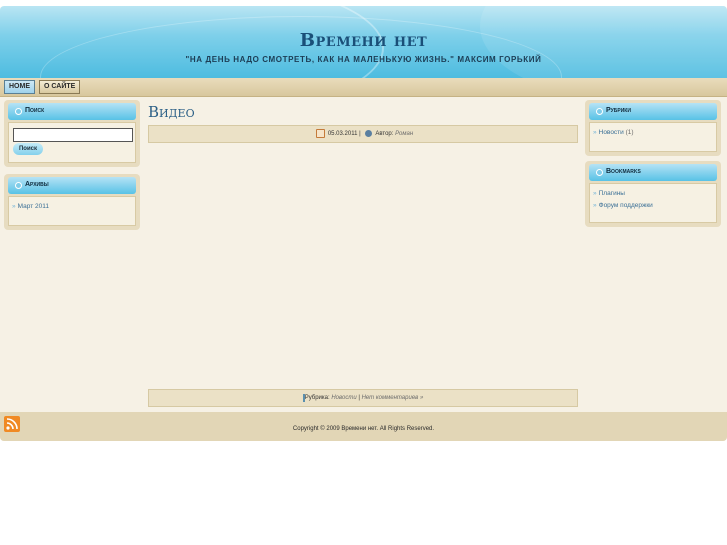  What do you see at coordinates (393, 398) in the screenshot?
I see `comments-link: Нет комментариев »` at bounding box center [393, 398].